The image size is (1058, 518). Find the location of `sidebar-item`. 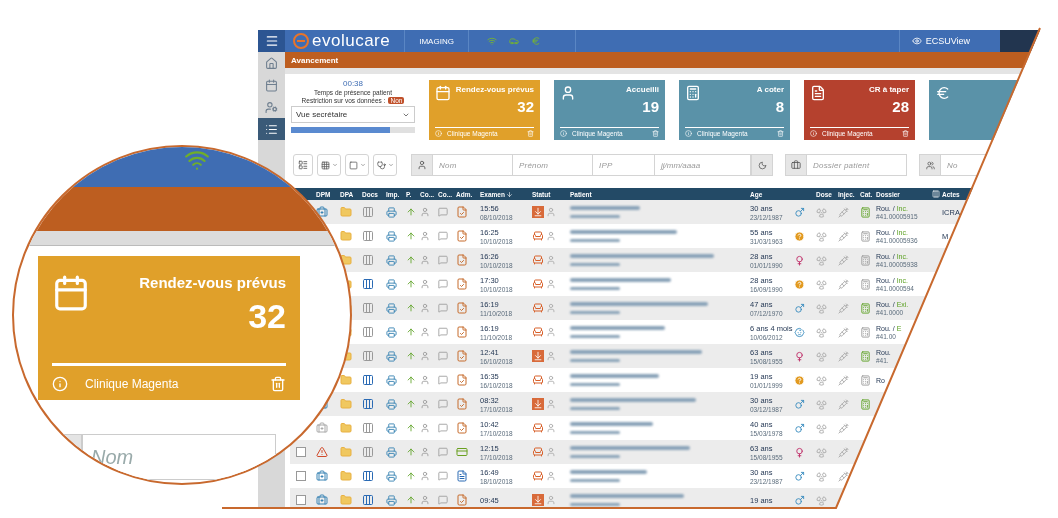

sidebar-item is located at coordinates (271, 129).